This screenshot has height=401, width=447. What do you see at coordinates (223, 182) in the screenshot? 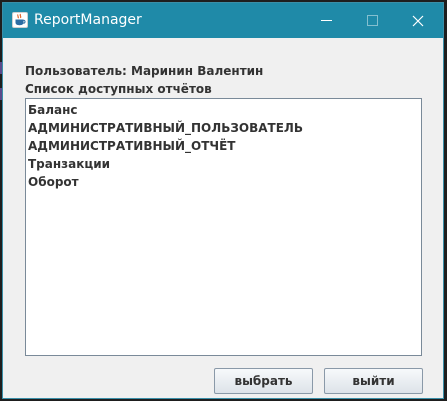
I see `report-item-turnover: Оборот` at bounding box center [223, 182].